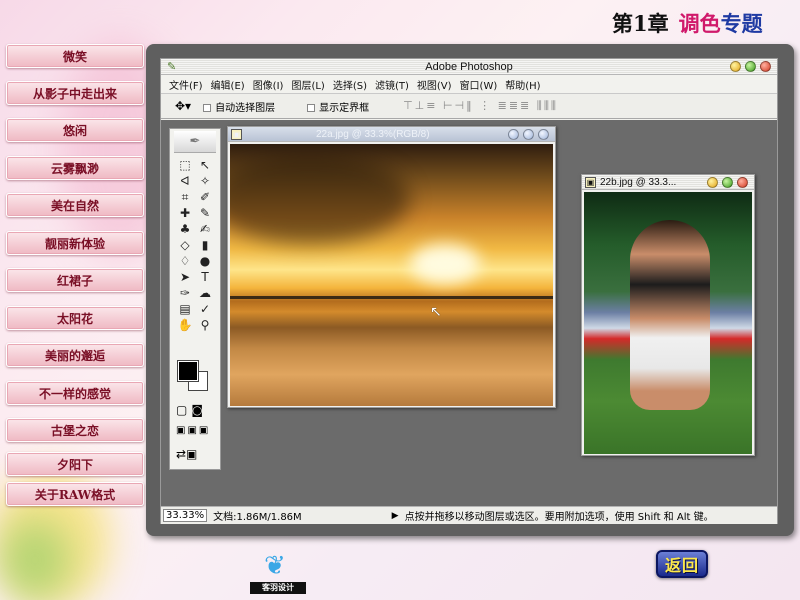 The height and width of the screenshot is (600, 800). I want to click on brush-tool-icon: ✎, so click(205, 213).